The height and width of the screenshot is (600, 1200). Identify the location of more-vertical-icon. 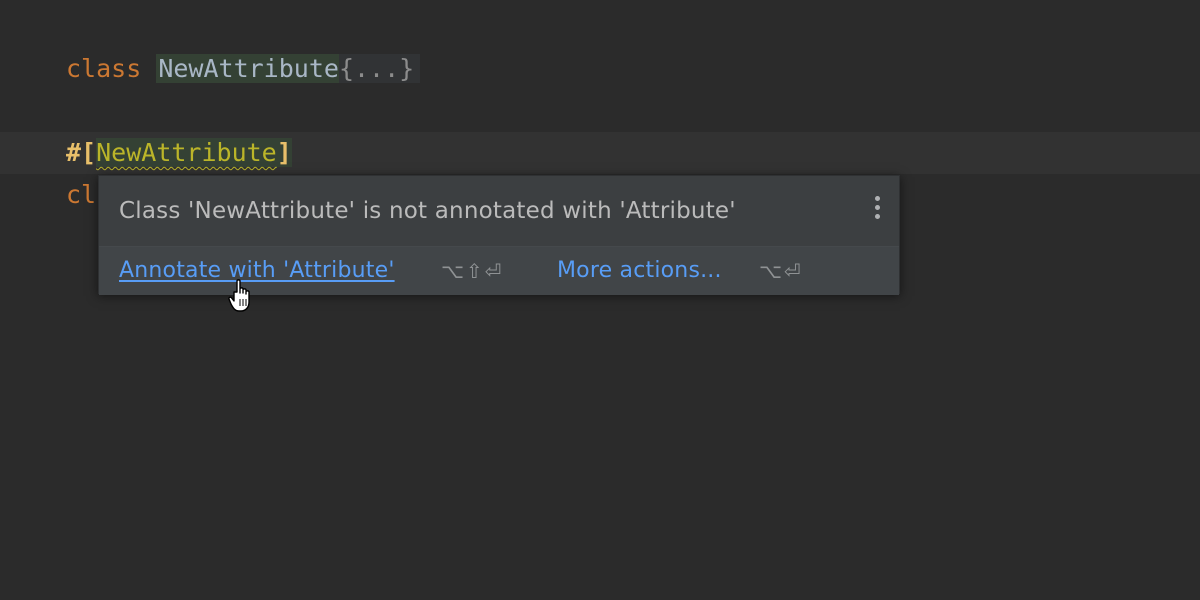
(877, 211).